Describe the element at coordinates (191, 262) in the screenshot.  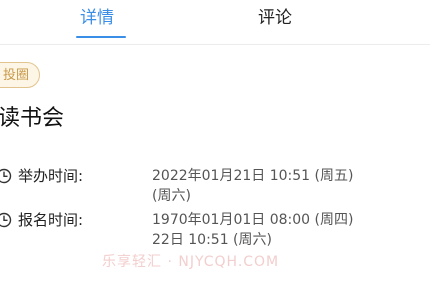
I see `watermark: 乐享轻汇 · NJYCQH.COM` at that location.